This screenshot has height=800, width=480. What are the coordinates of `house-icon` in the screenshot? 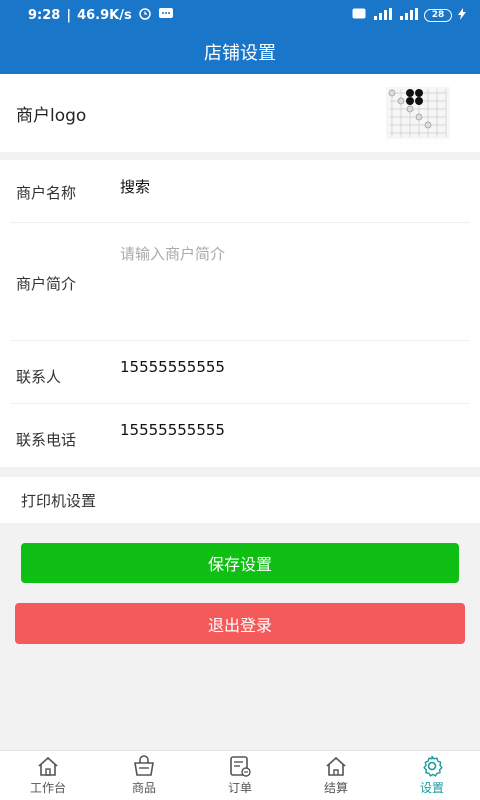 It's located at (336, 766).